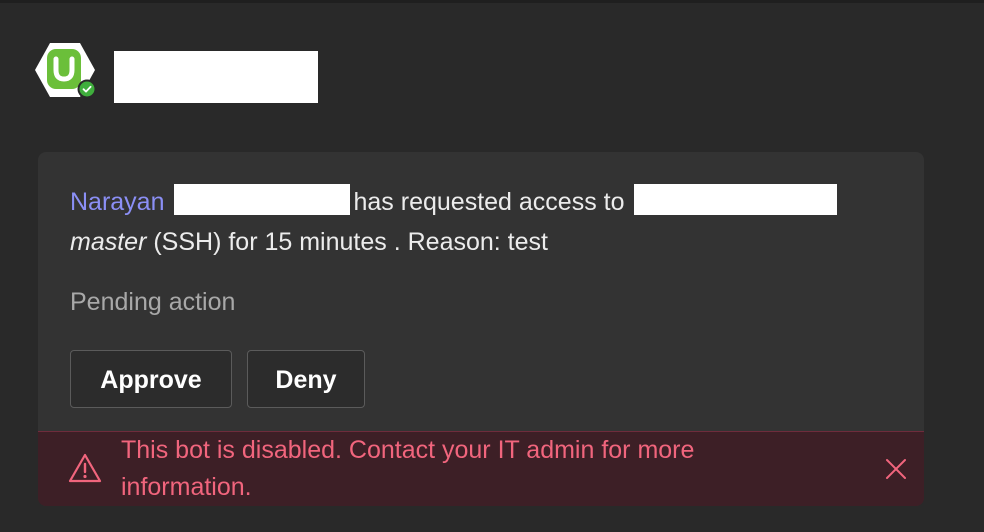  Describe the element at coordinates (489, 202) in the screenshot. I see `request-text: has requested access to` at that location.